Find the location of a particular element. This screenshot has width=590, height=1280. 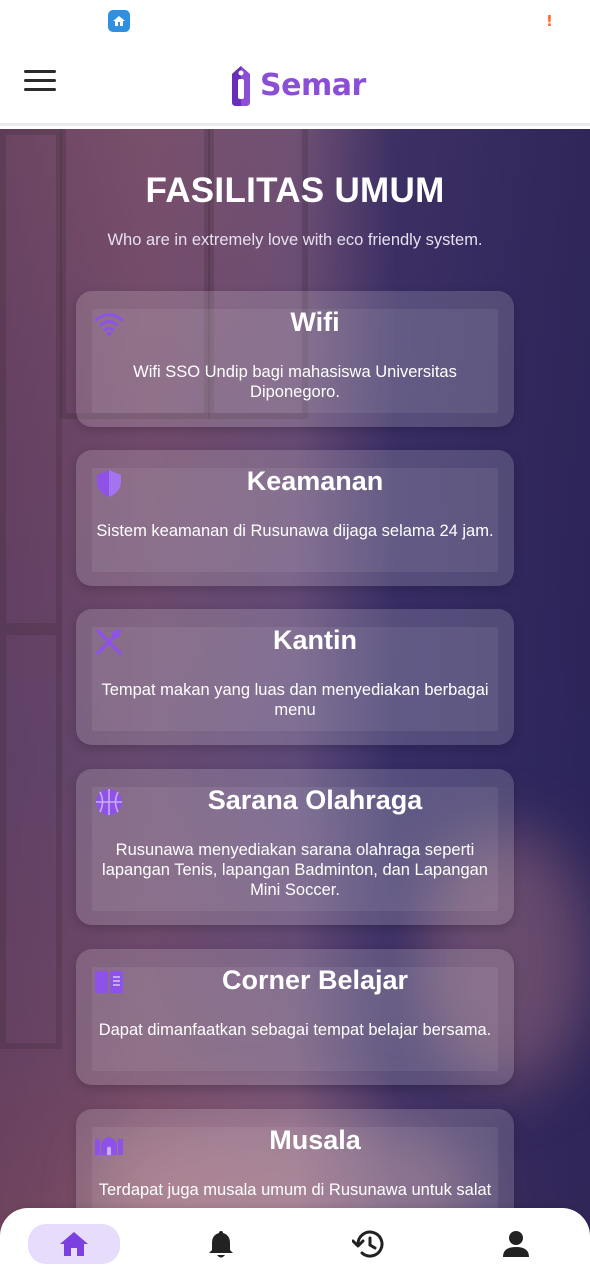

nav-notifications is located at coordinates (221, 1244).